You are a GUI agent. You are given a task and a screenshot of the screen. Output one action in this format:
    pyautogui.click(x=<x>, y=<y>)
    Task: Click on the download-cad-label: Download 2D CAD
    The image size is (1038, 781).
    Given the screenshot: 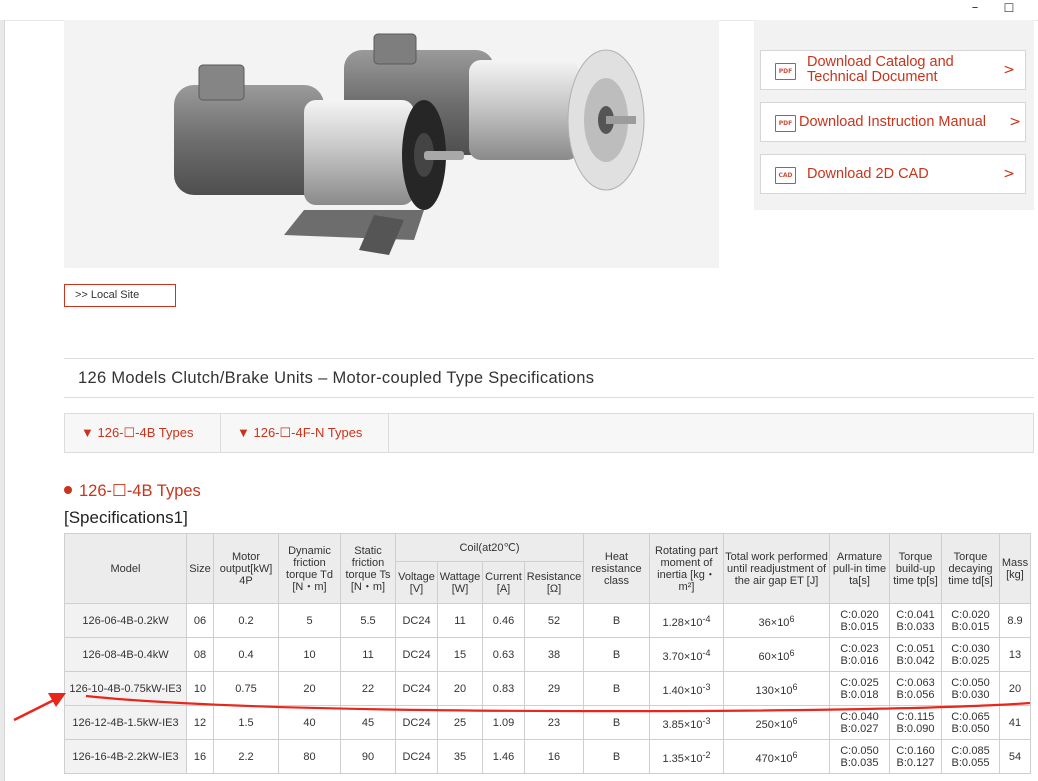 What is the action you would take?
    pyautogui.click(x=868, y=174)
    